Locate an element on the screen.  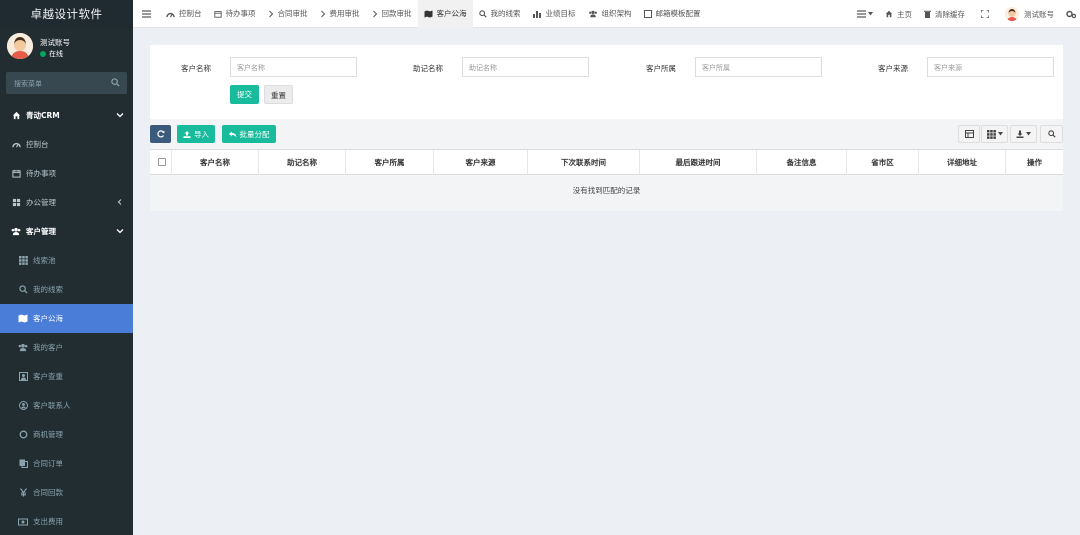
columns-dropdown-button is located at coordinates (994, 134).